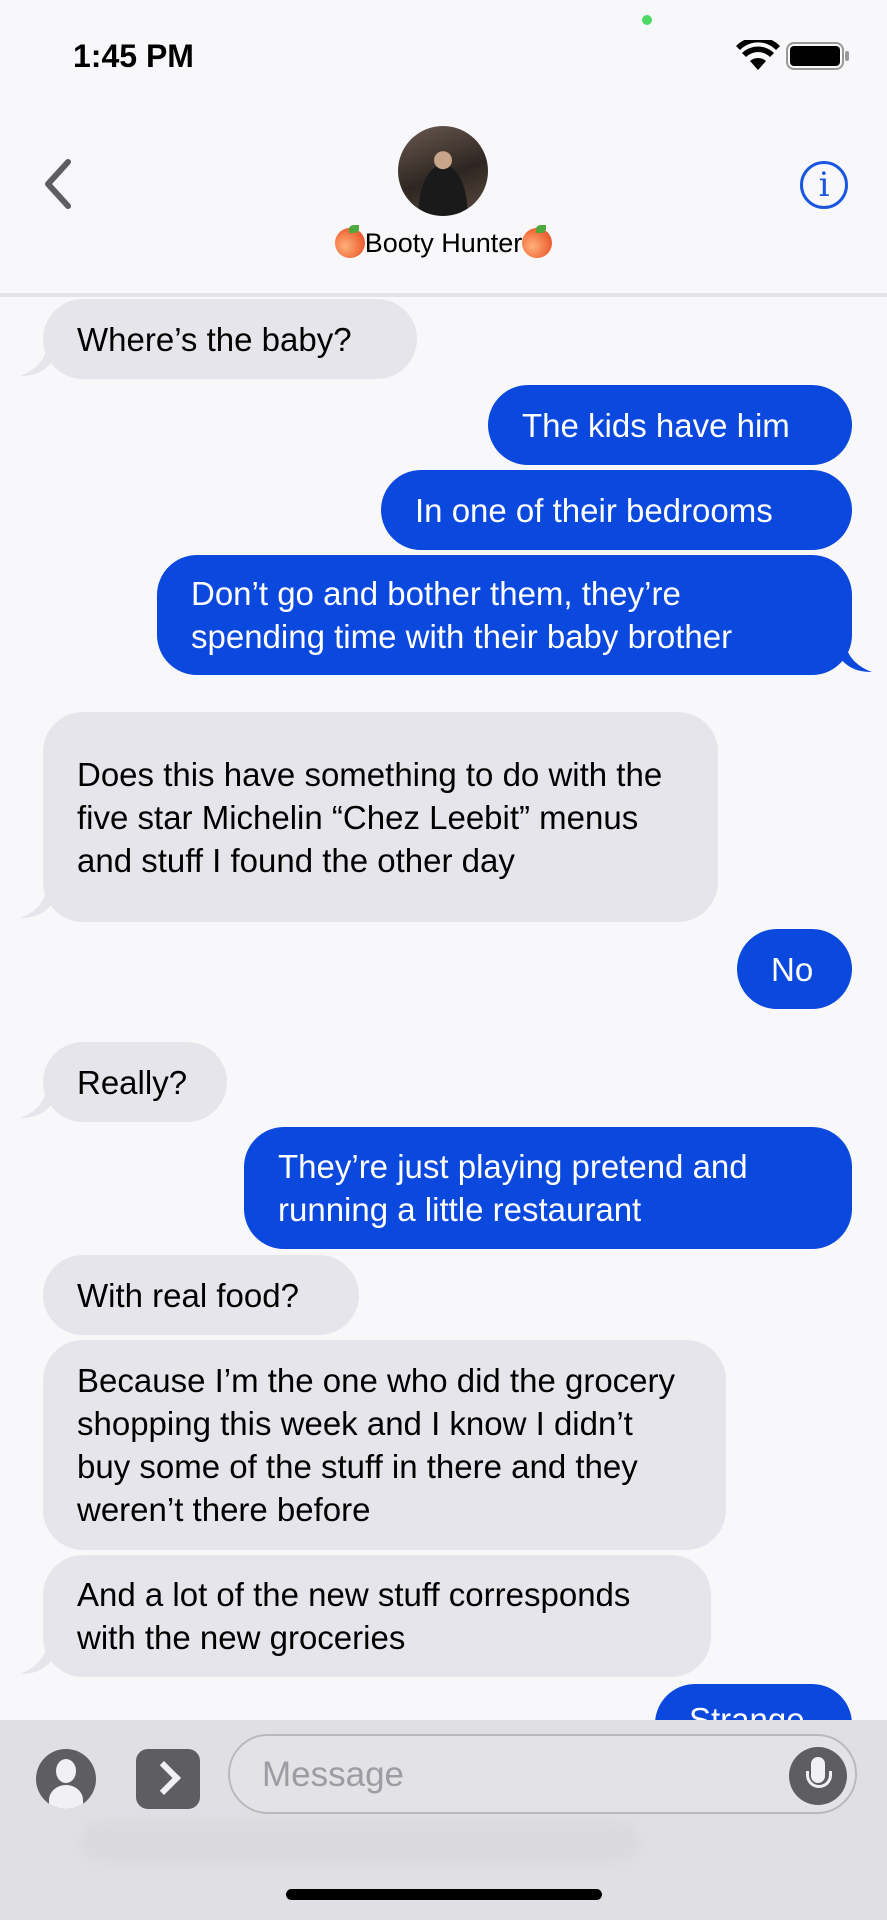 The width and height of the screenshot is (887, 1920). I want to click on contact-name-label: Booty Hunter, so click(443, 243).